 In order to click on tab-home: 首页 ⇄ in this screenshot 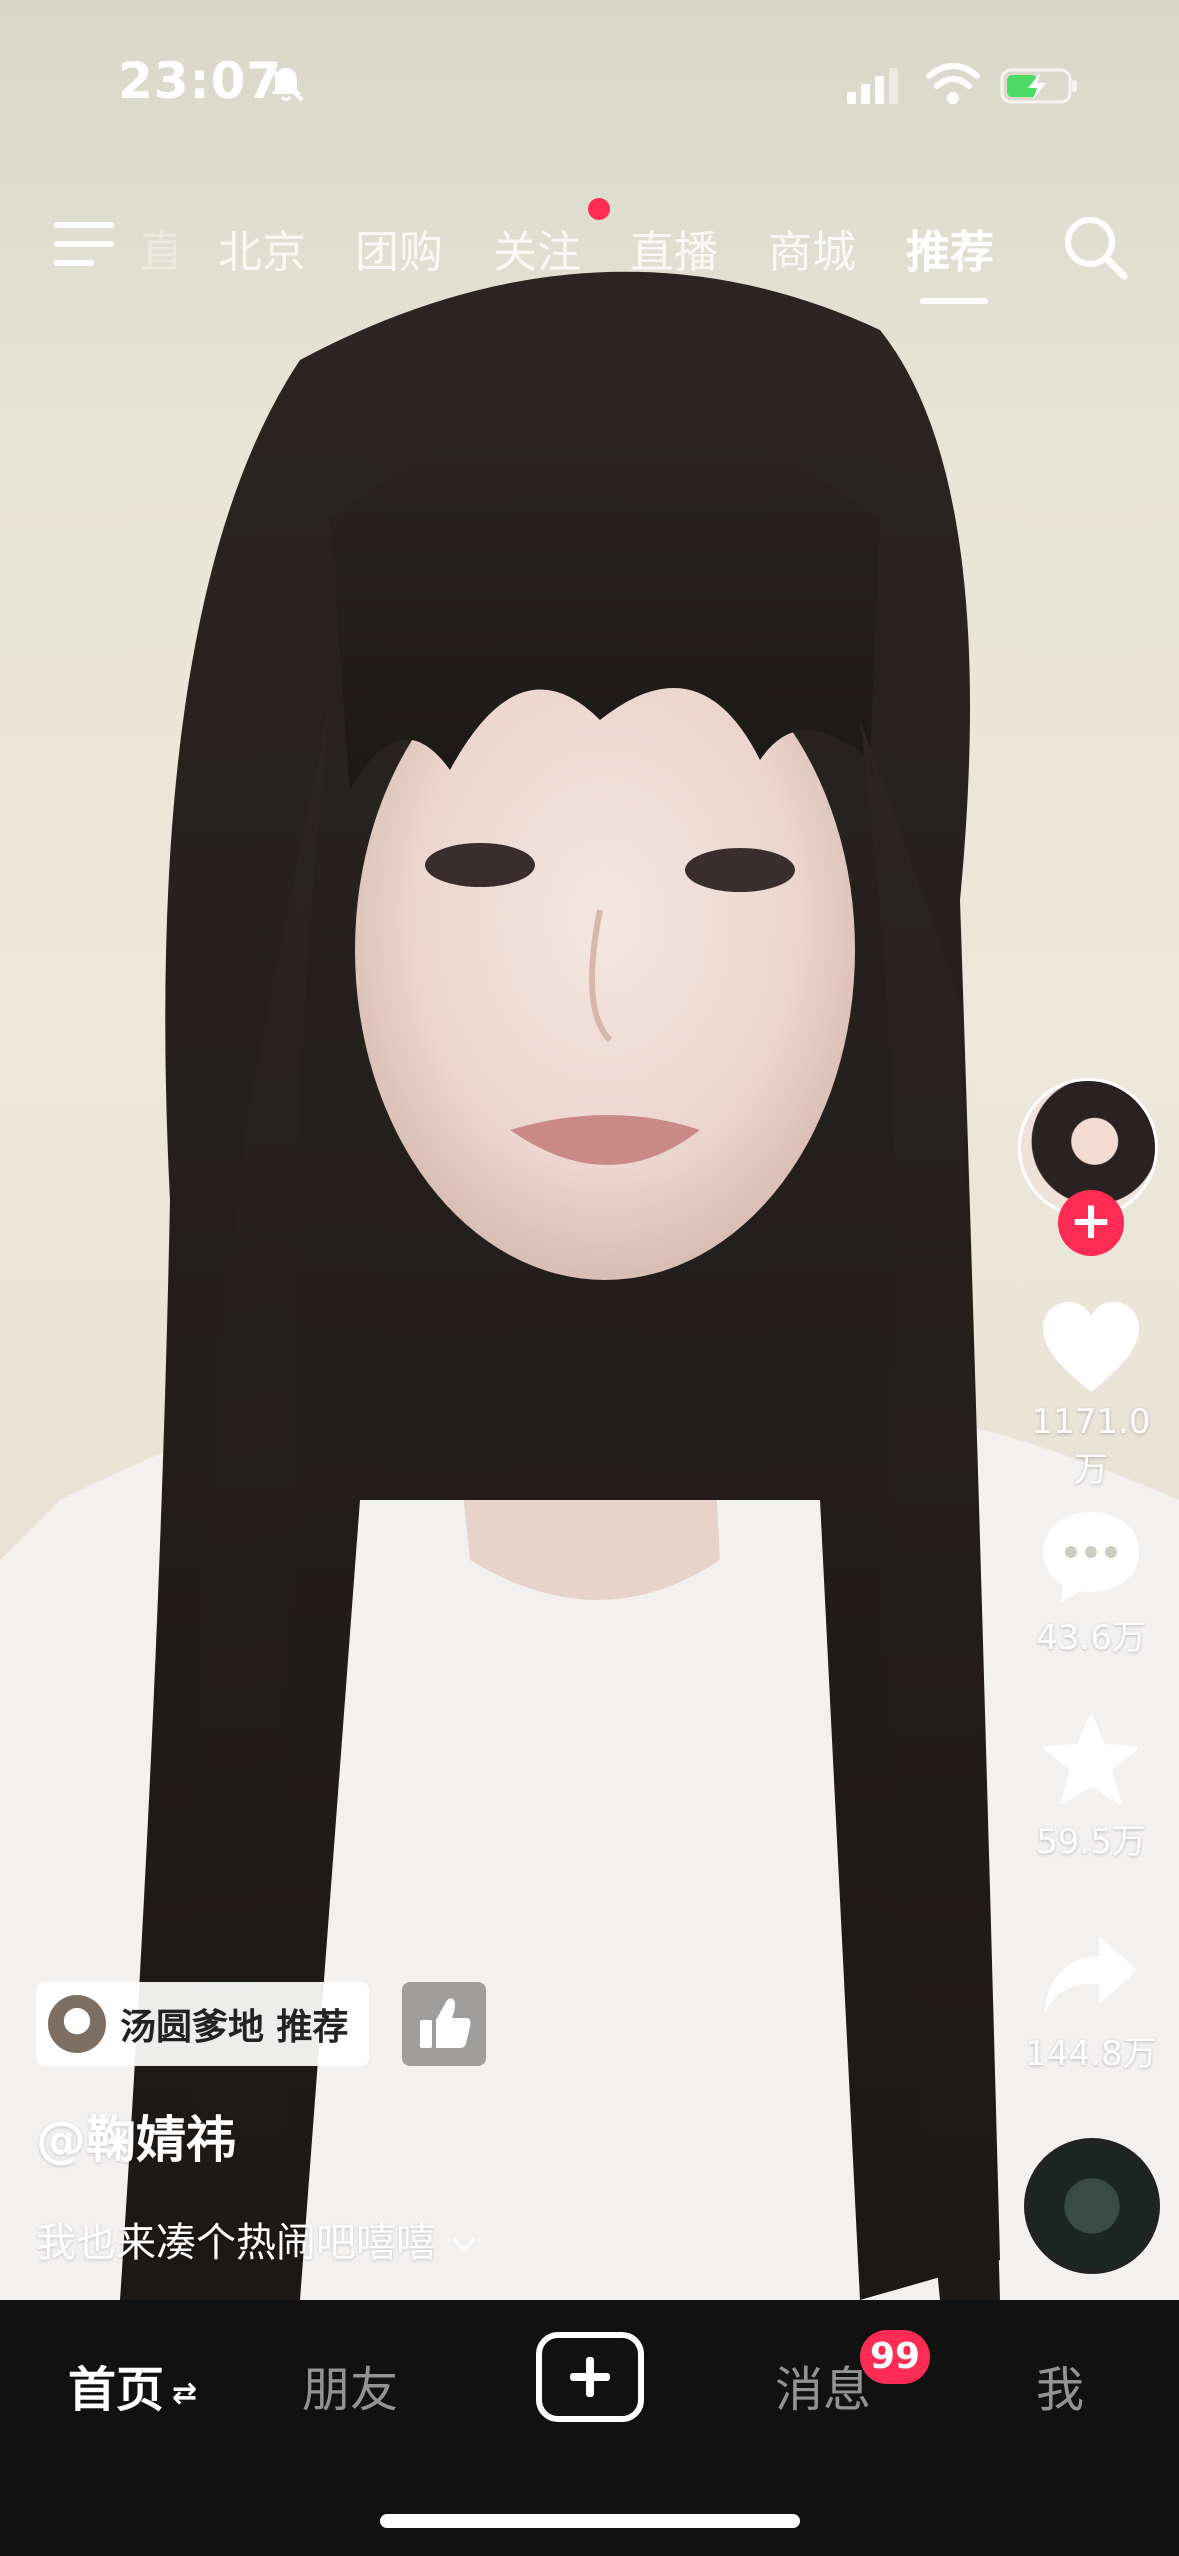, I will do `click(132, 2385)`.